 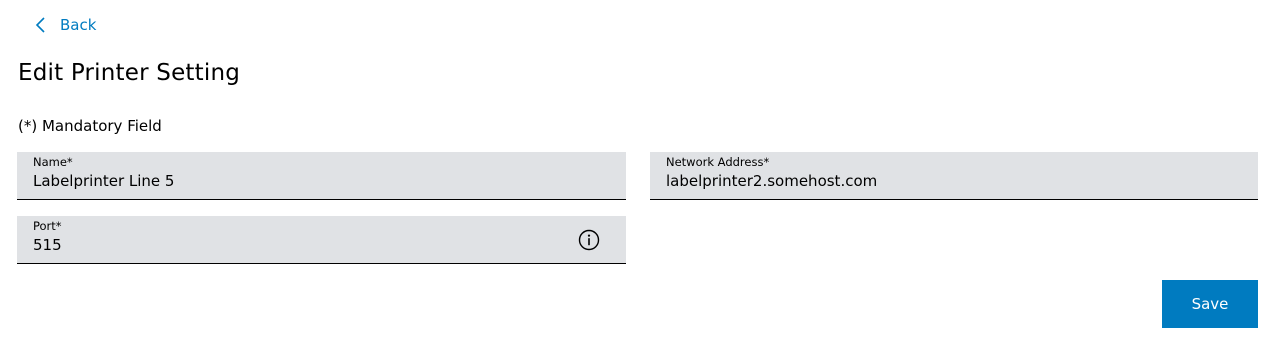 What do you see at coordinates (129, 73) in the screenshot?
I see `page-title: Edit Printer Setting` at bounding box center [129, 73].